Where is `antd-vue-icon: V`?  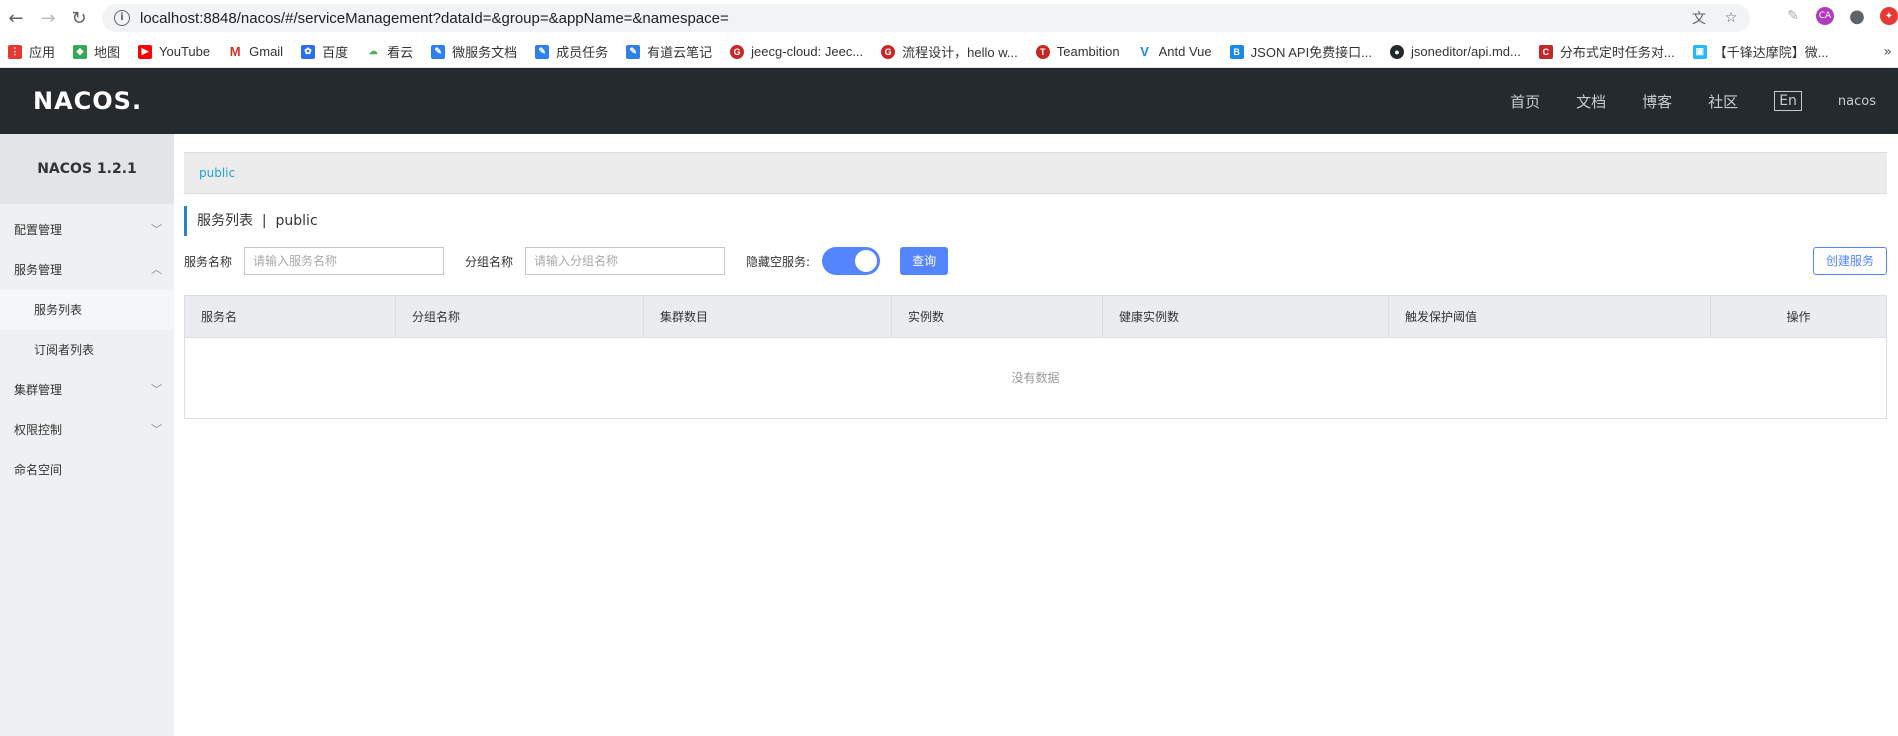
antd-vue-icon: V is located at coordinates (1144, 51).